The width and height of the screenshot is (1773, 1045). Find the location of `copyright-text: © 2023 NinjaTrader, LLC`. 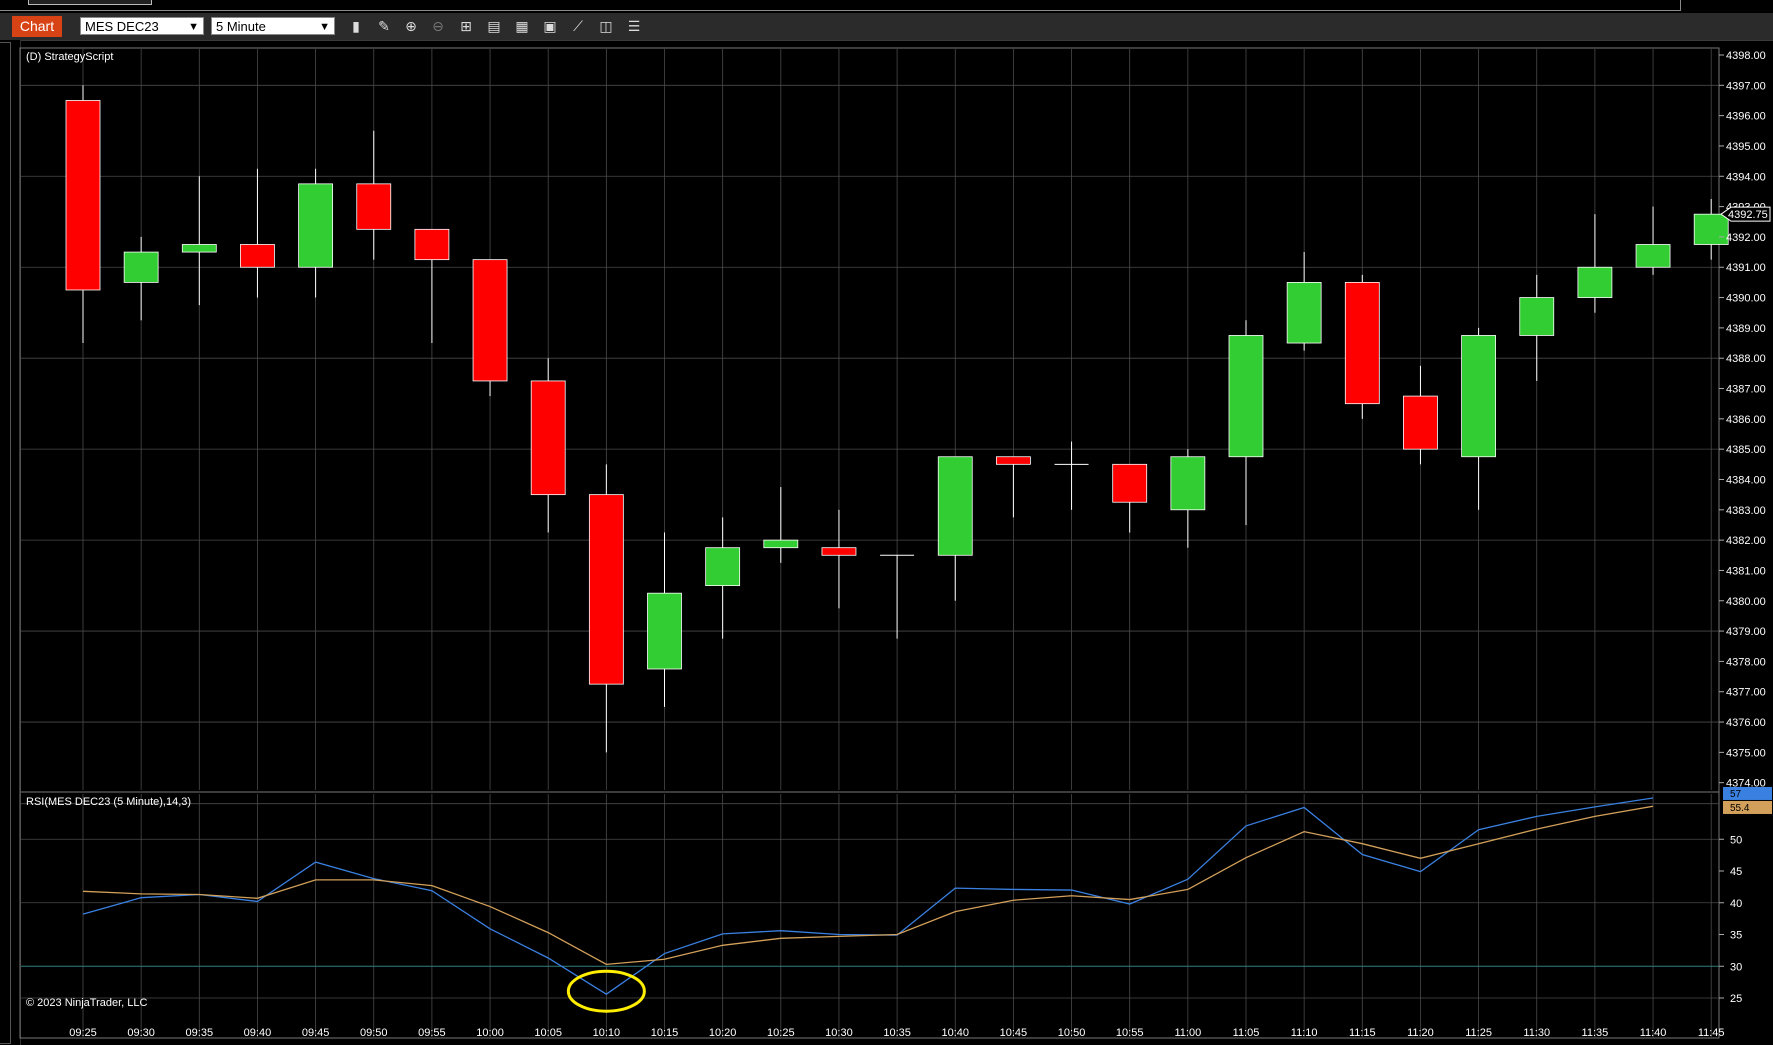

copyright-text: © 2023 NinjaTrader, LLC is located at coordinates (86, 1003).